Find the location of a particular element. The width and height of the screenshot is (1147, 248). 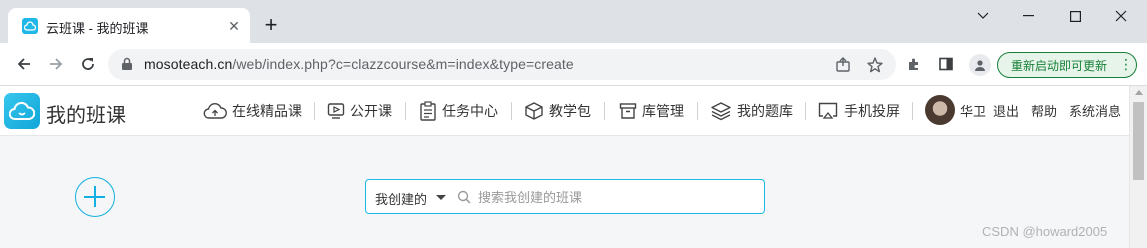

share-icon is located at coordinates (843, 65).